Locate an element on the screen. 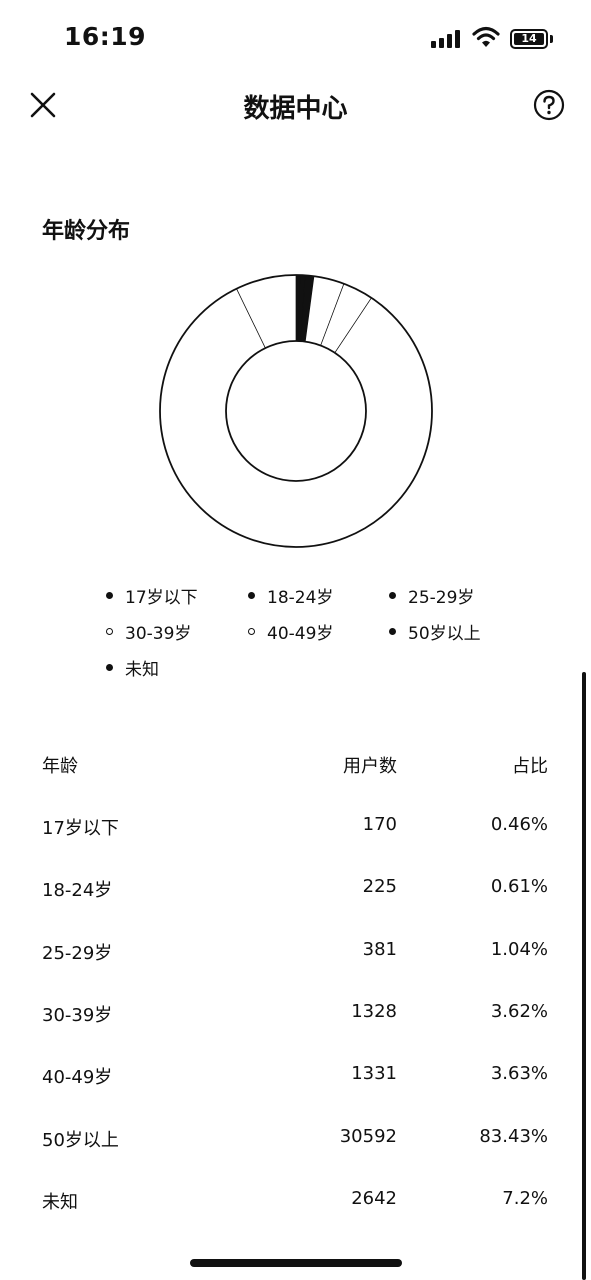 The width and height of the screenshot is (591, 1280). home-indicator is located at coordinates (296, 1263).